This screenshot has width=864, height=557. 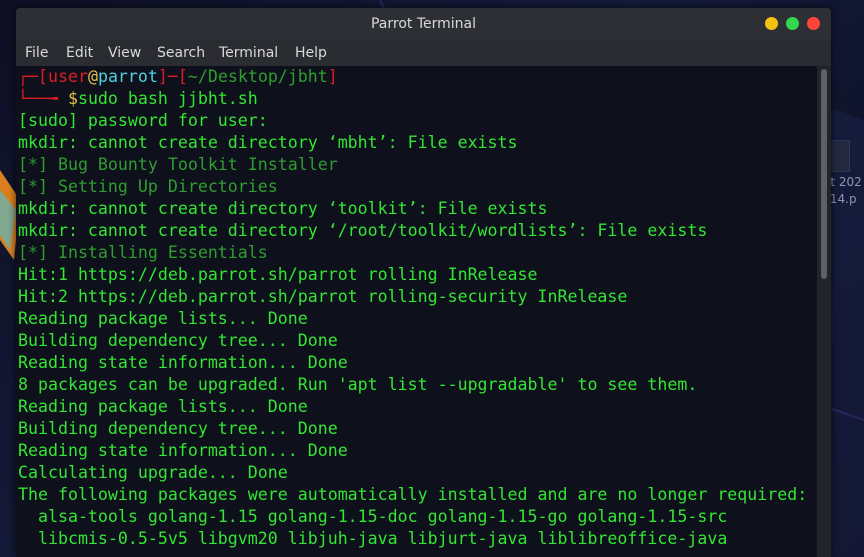 I want to click on window-title: Parrot Terminal, so click(x=423, y=24).